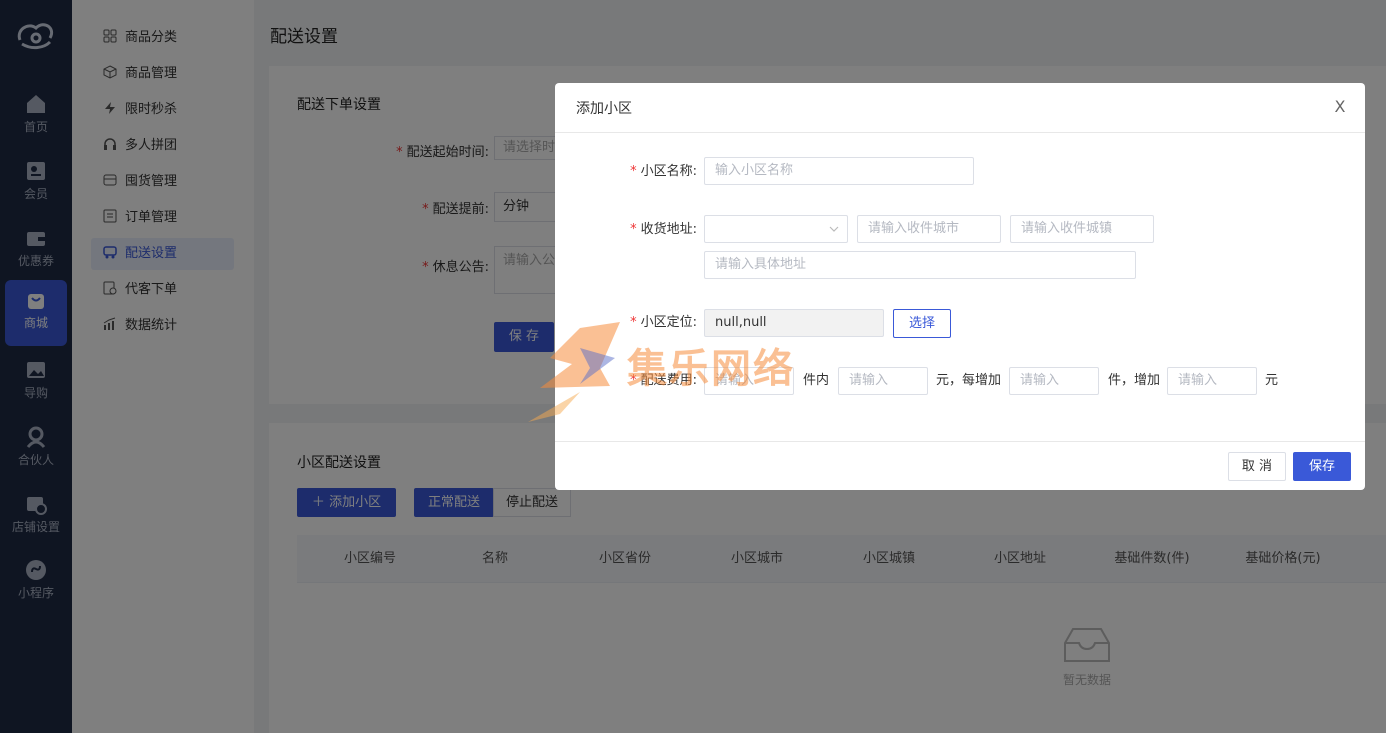 The height and width of the screenshot is (733, 1386). I want to click on modal-title: 添加小区, so click(604, 109).